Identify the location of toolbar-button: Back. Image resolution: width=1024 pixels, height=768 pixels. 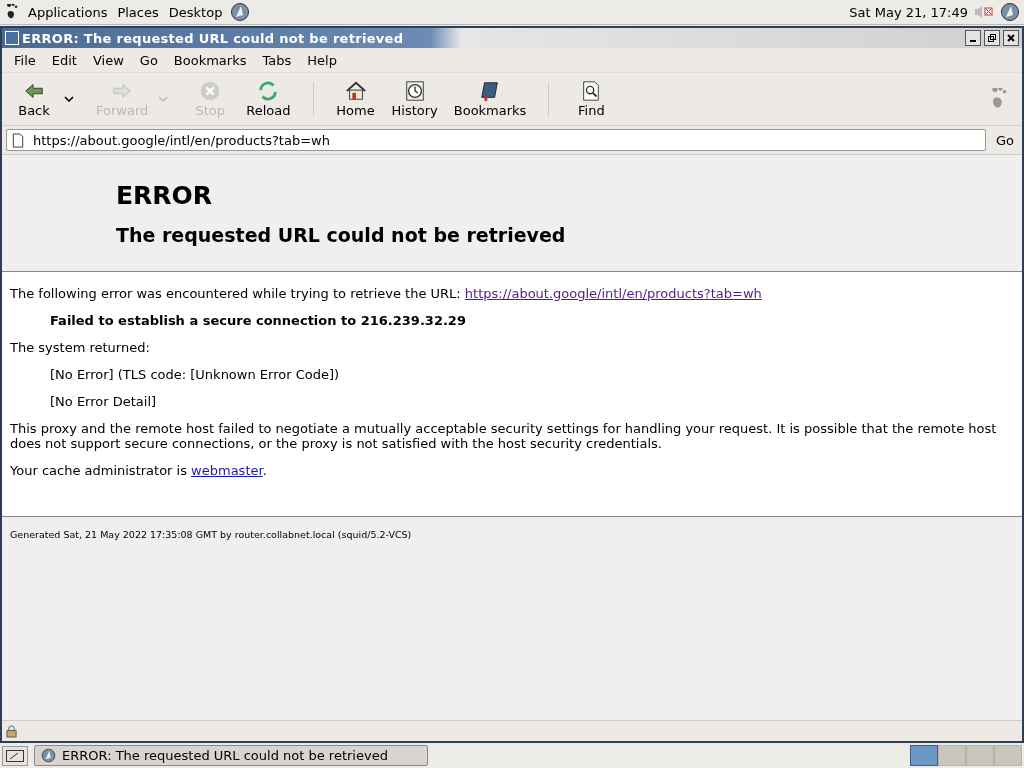
(34, 99).